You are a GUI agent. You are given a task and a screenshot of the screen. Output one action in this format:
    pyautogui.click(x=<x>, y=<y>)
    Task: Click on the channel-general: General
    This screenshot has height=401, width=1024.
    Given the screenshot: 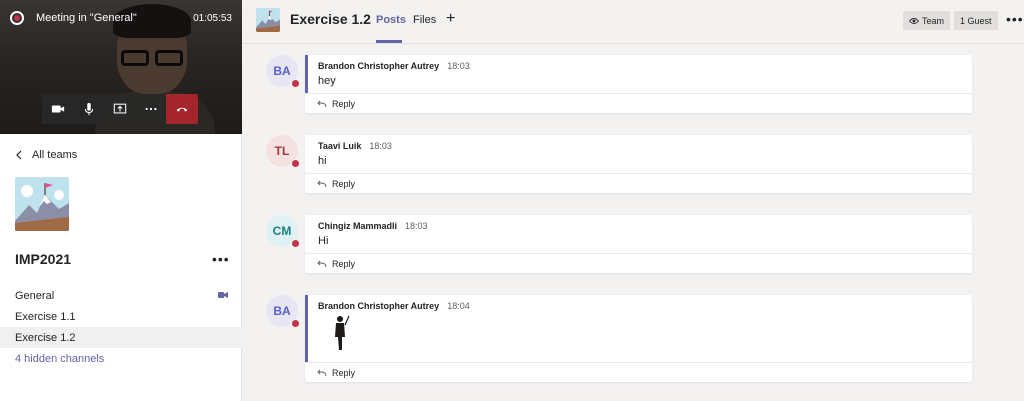 What is the action you would take?
    pyautogui.click(x=121, y=295)
    